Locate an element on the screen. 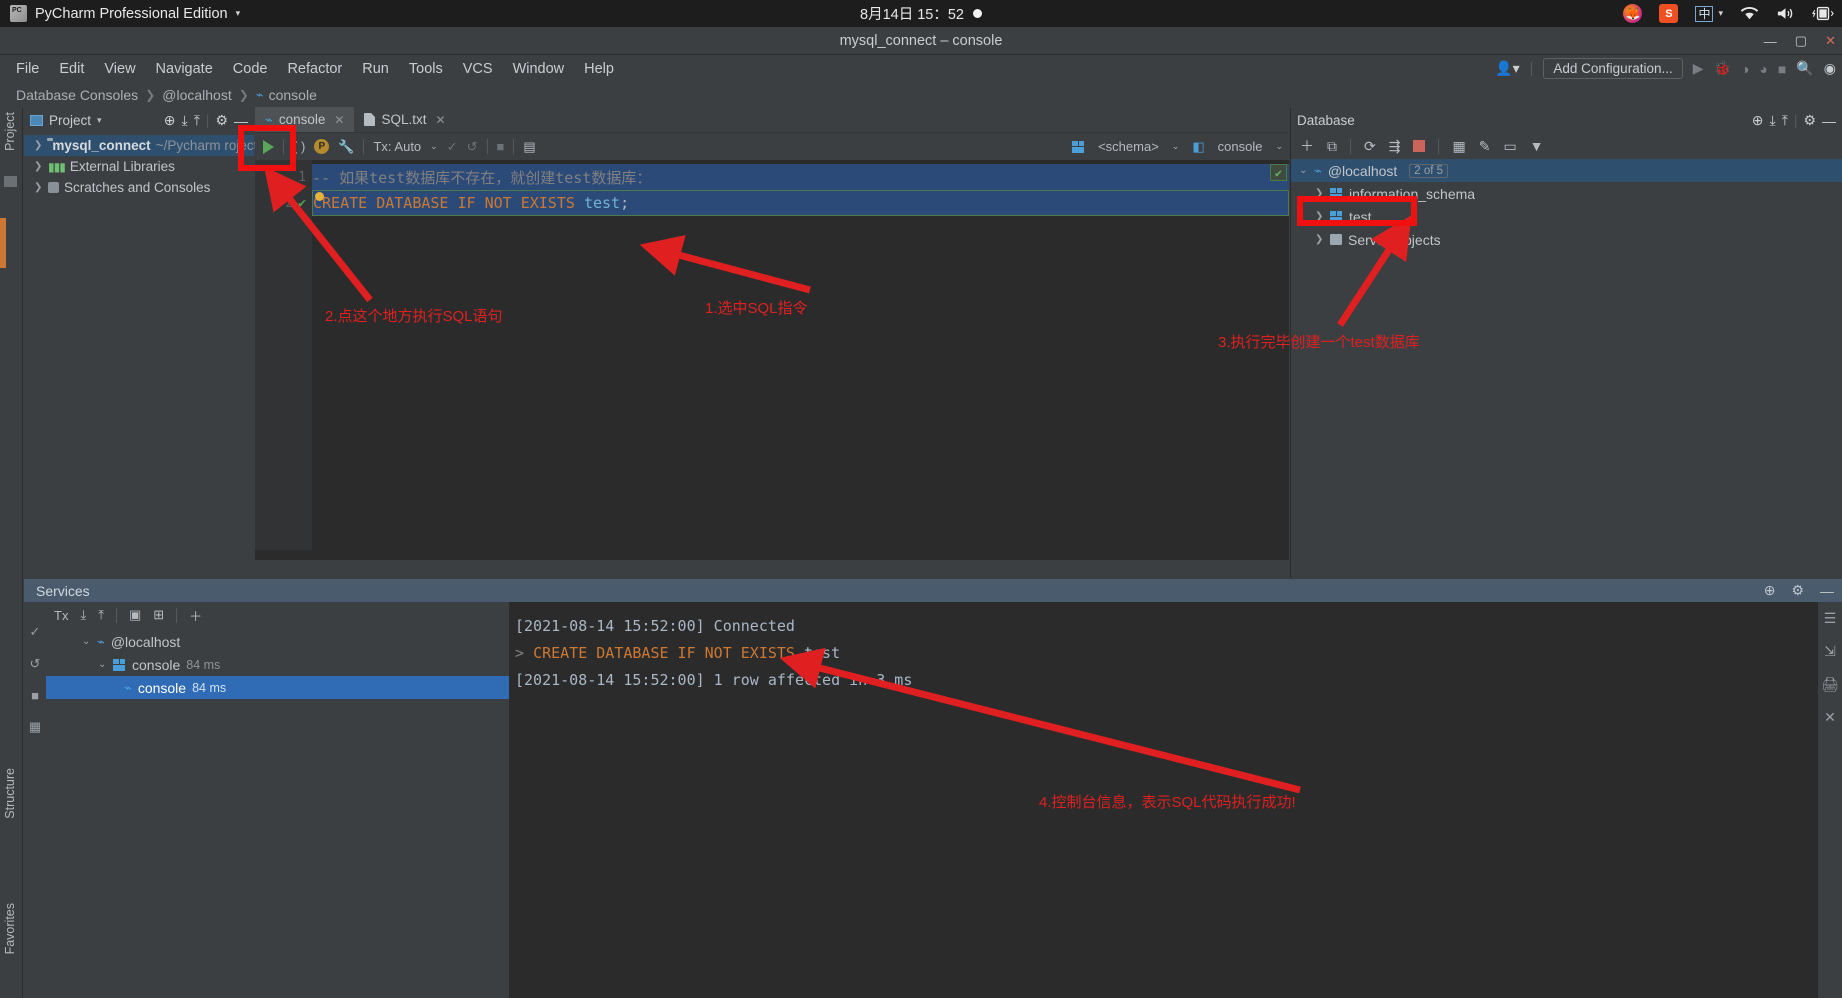 This screenshot has height=998, width=1842. menu-item-code: Code is located at coordinates (250, 69).